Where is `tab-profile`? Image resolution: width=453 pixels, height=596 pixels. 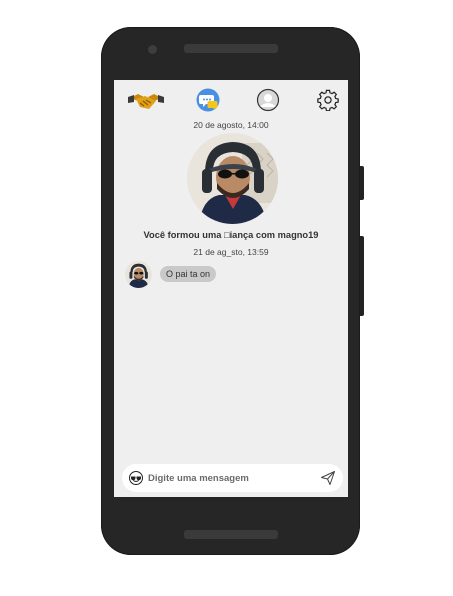 tab-profile is located at coordinates (268, 100).